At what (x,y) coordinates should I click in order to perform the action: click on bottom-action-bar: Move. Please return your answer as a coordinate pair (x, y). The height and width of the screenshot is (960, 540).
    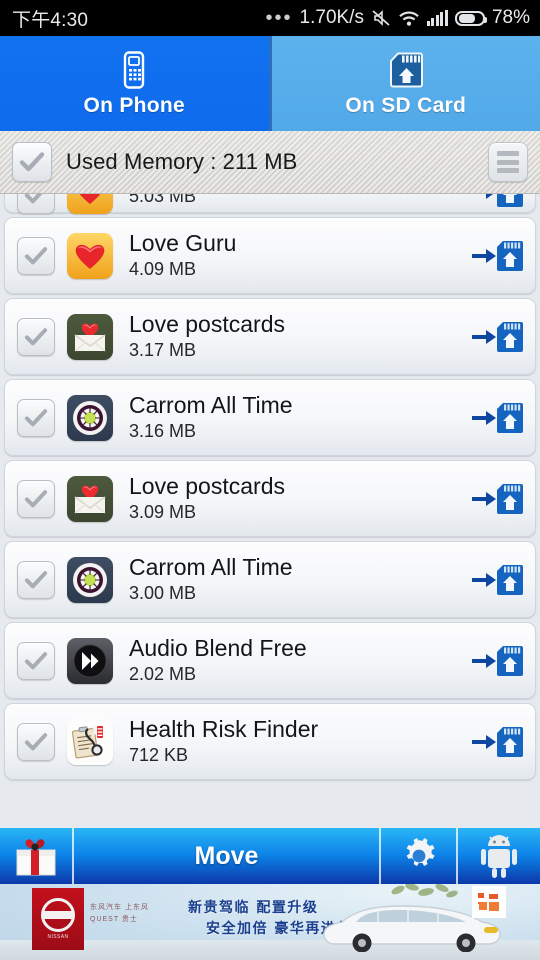
    Looking at the image, I should click on (270, 856).